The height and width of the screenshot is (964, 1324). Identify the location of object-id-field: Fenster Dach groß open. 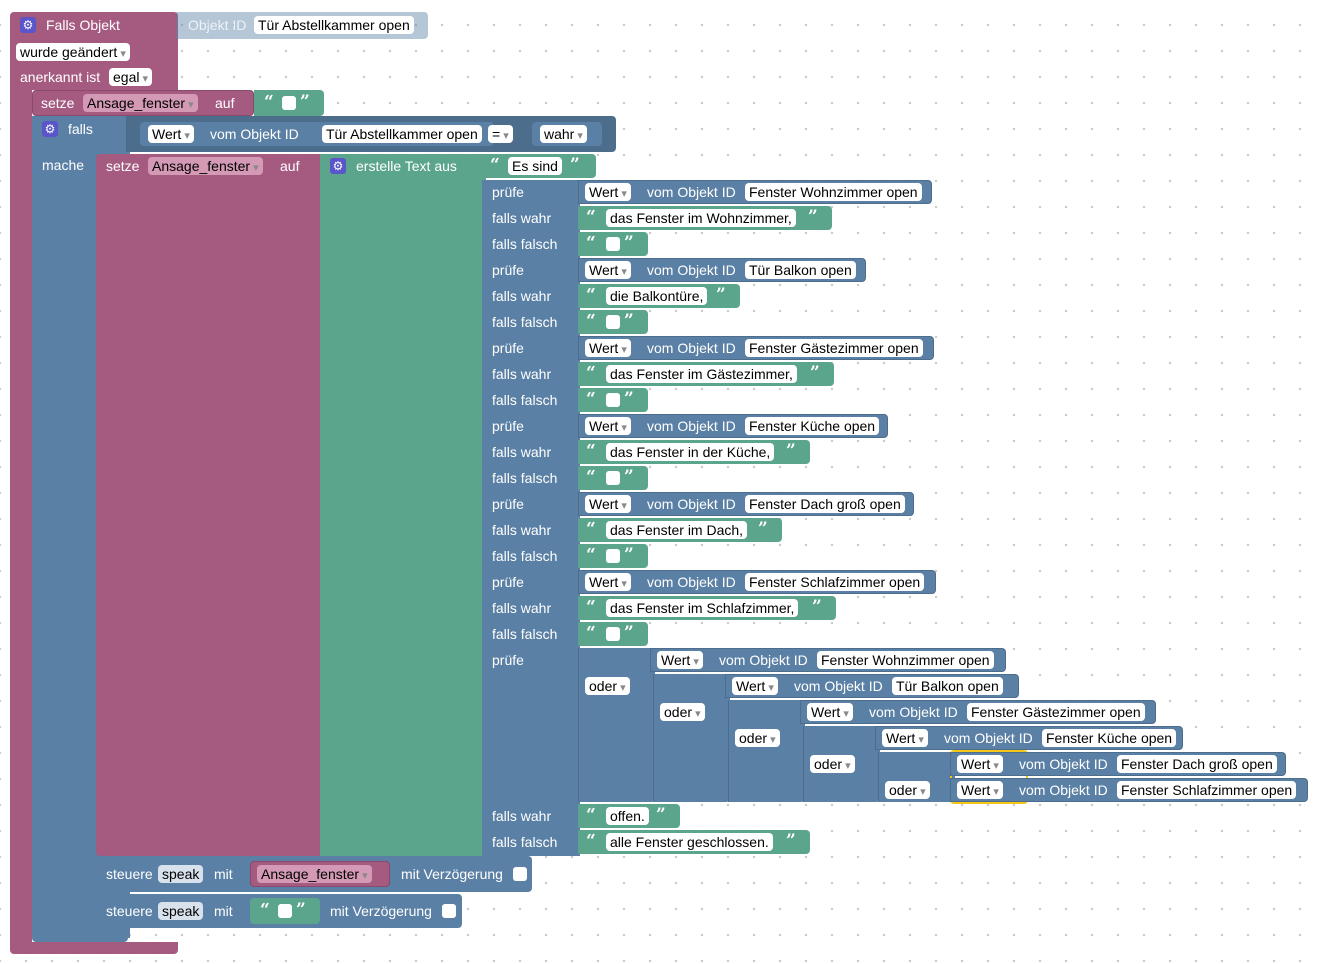
(1197, 764).